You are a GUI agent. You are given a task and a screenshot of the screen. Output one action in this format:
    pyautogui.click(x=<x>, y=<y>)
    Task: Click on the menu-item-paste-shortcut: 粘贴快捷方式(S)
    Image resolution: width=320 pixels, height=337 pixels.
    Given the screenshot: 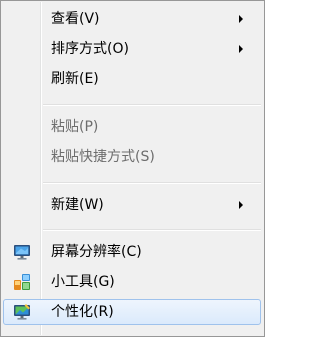 What is the action you would take?
    pyautogui.click(x=132, y=157)
    